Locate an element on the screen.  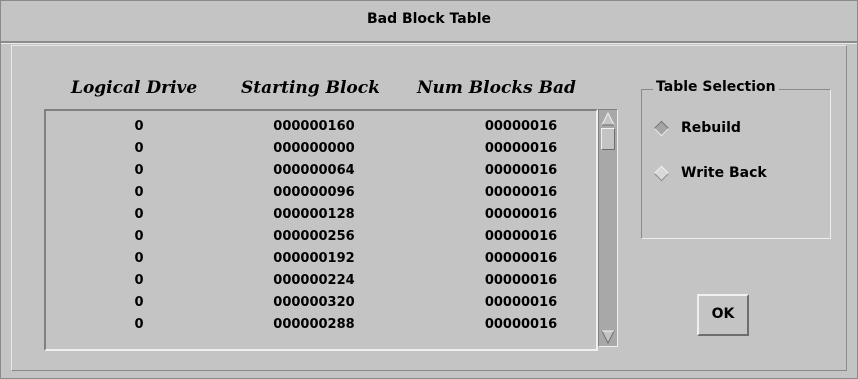
cell-starting-block: 000000160 is located at coordinates (314, 126).